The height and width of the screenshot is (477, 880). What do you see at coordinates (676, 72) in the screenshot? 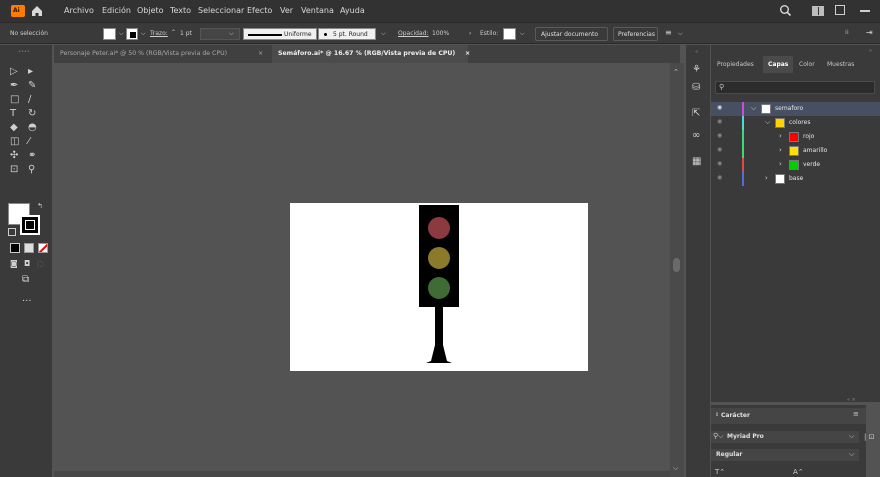
I see `scroll-up-icon: ⌃` at bounding box center [676, 72].